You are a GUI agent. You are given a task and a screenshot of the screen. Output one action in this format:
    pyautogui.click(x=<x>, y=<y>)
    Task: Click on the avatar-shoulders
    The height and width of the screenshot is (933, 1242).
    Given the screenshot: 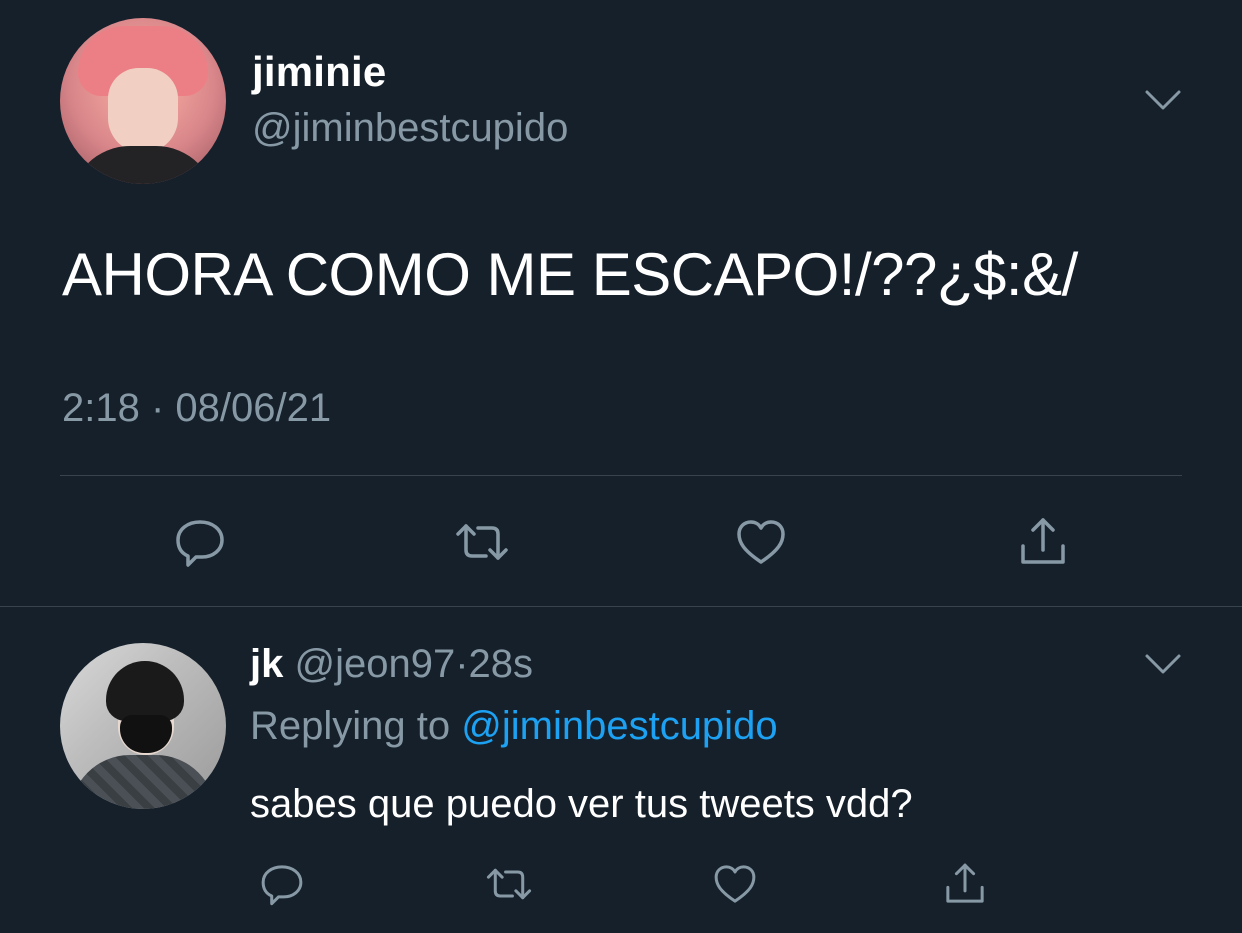 What is the action you would take?
    pyautogui.click(x=143, y=165)
    